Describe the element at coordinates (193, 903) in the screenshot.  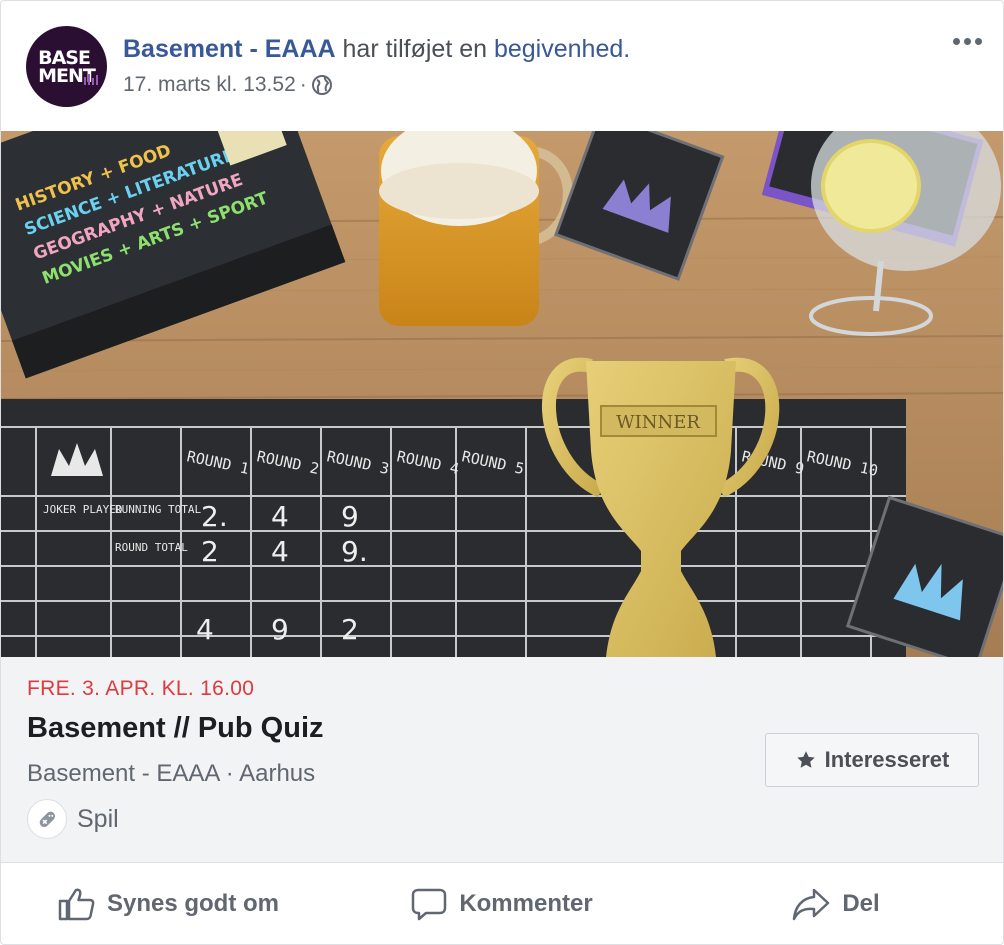
I see `like-label: Synes godt om` at that location.